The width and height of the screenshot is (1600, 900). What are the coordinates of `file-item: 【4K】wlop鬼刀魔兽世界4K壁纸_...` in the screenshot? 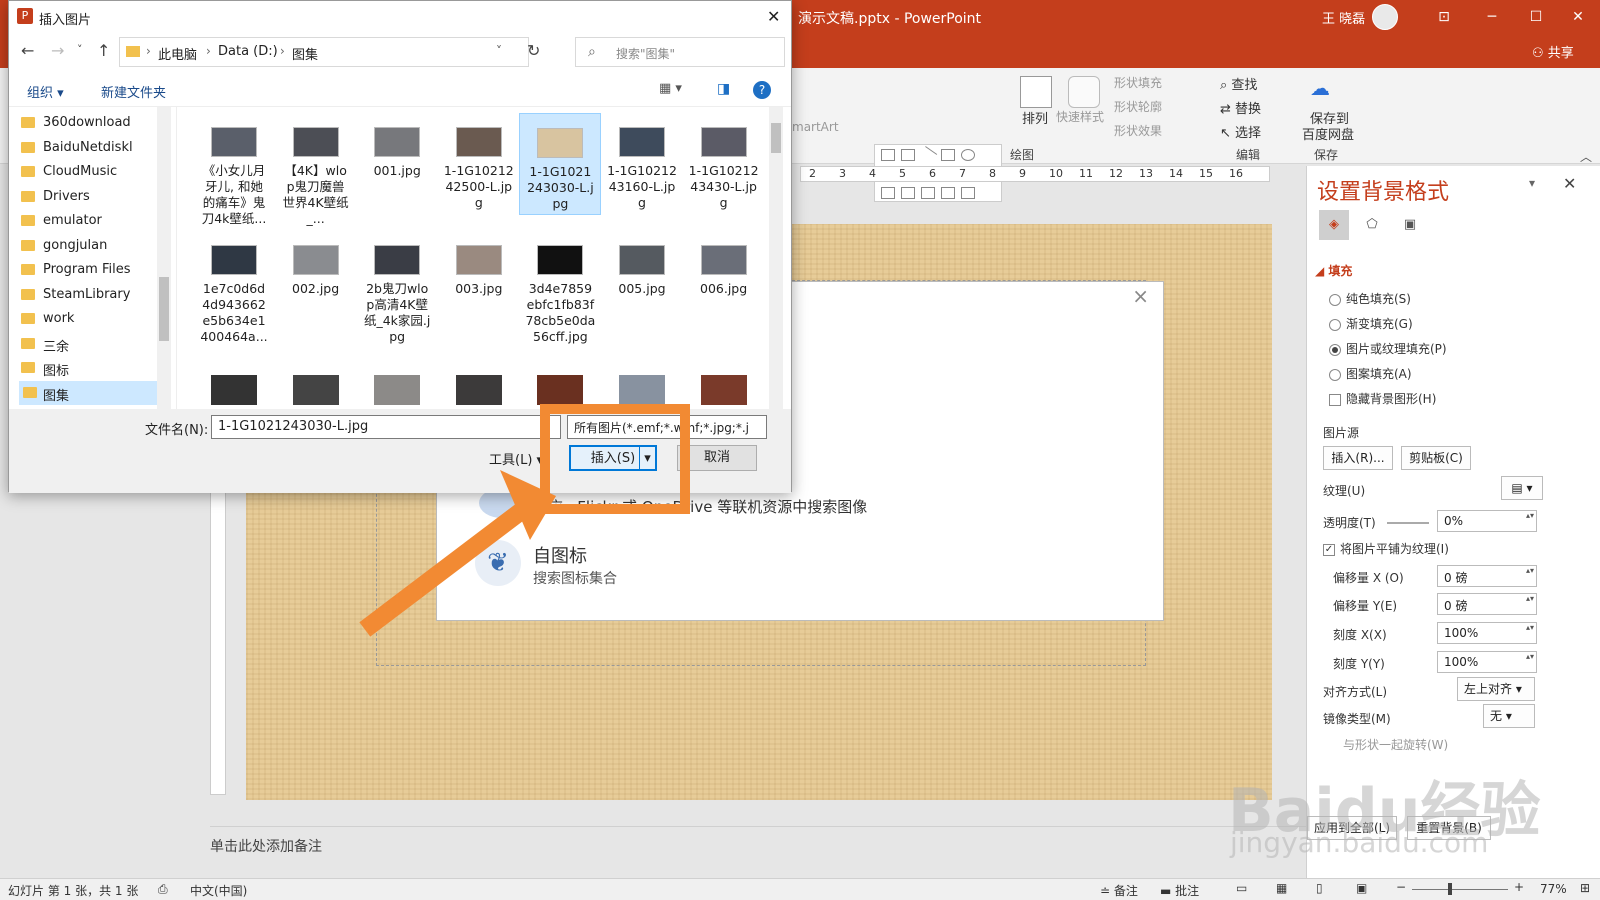 It's located at (316, 169).